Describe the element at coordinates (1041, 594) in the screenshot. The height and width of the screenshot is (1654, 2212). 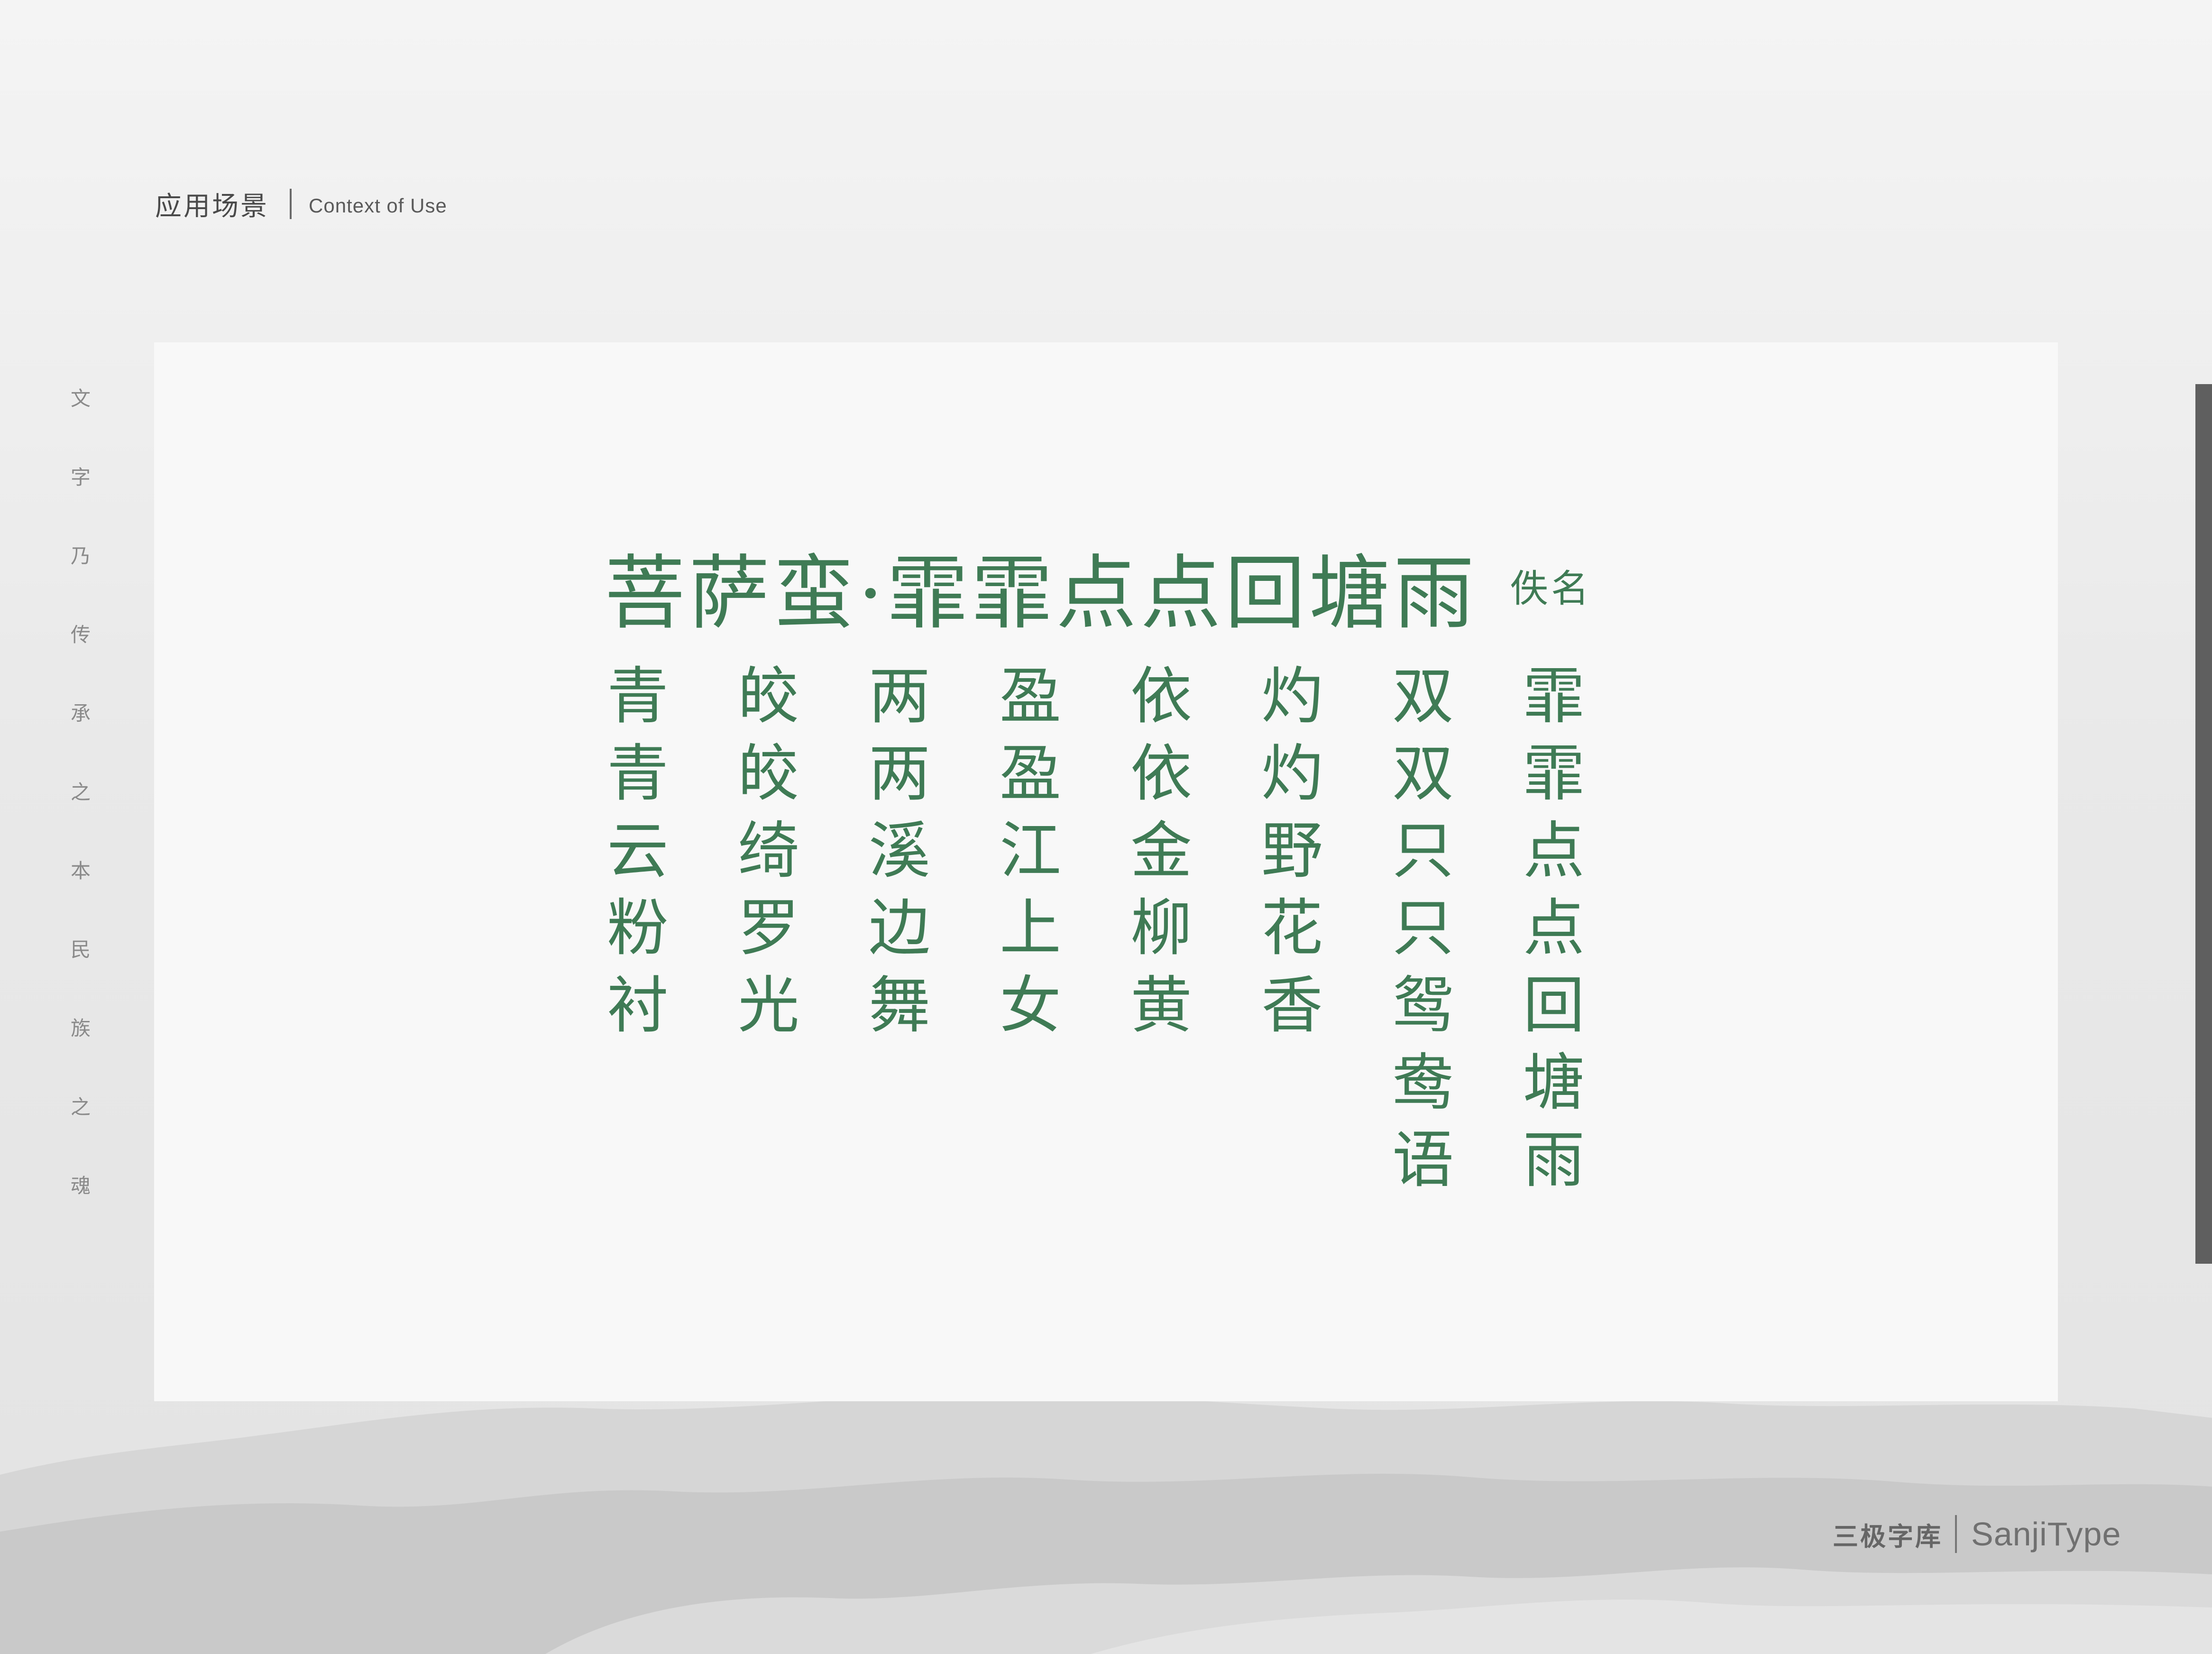
I see `poem-title: 菩萨蛮·霏霏点点回塘雨` at that location.